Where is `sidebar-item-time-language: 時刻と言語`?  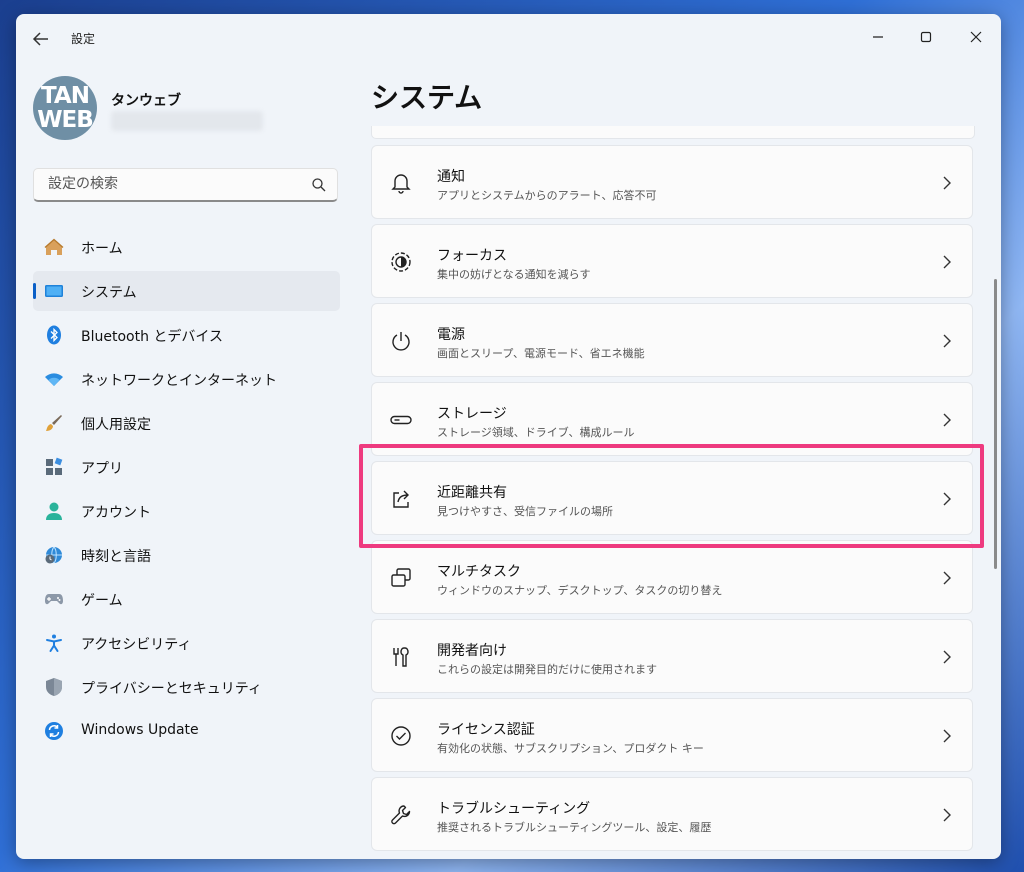 sidebar-item-time-language: 時刻と言語 is located at coordinates (186, 555).